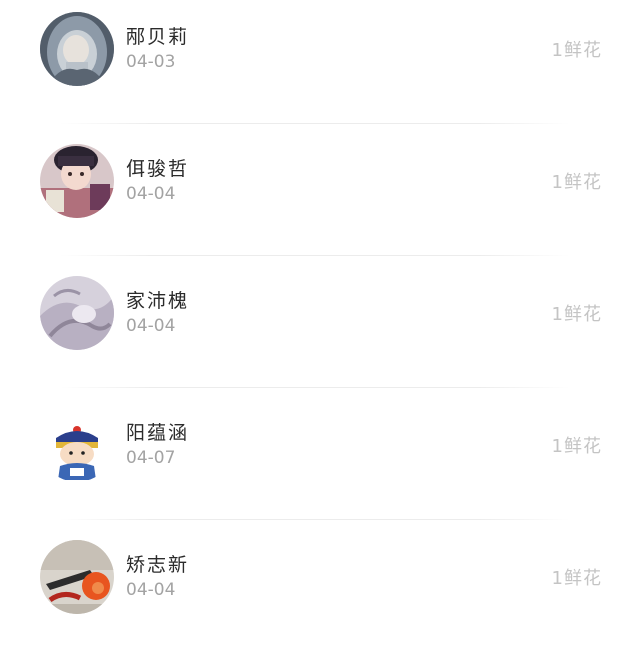  I want to click on muted-sketch-avatar-icon, so click(77, 313).